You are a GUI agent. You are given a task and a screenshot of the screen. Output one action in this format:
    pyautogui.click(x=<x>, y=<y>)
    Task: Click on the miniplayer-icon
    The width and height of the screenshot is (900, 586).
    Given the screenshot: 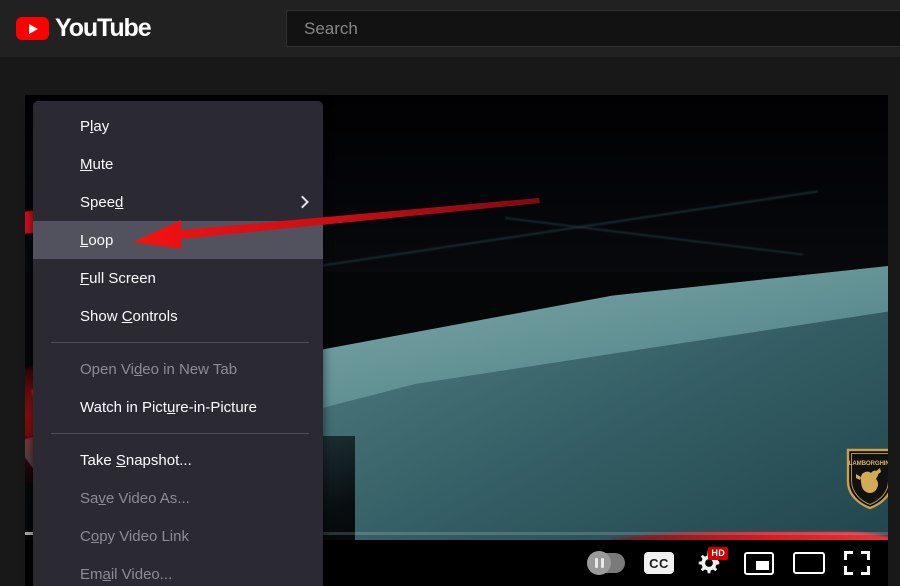 What is the action you would take?
    pyautogui.click(x=759, y=563)
    